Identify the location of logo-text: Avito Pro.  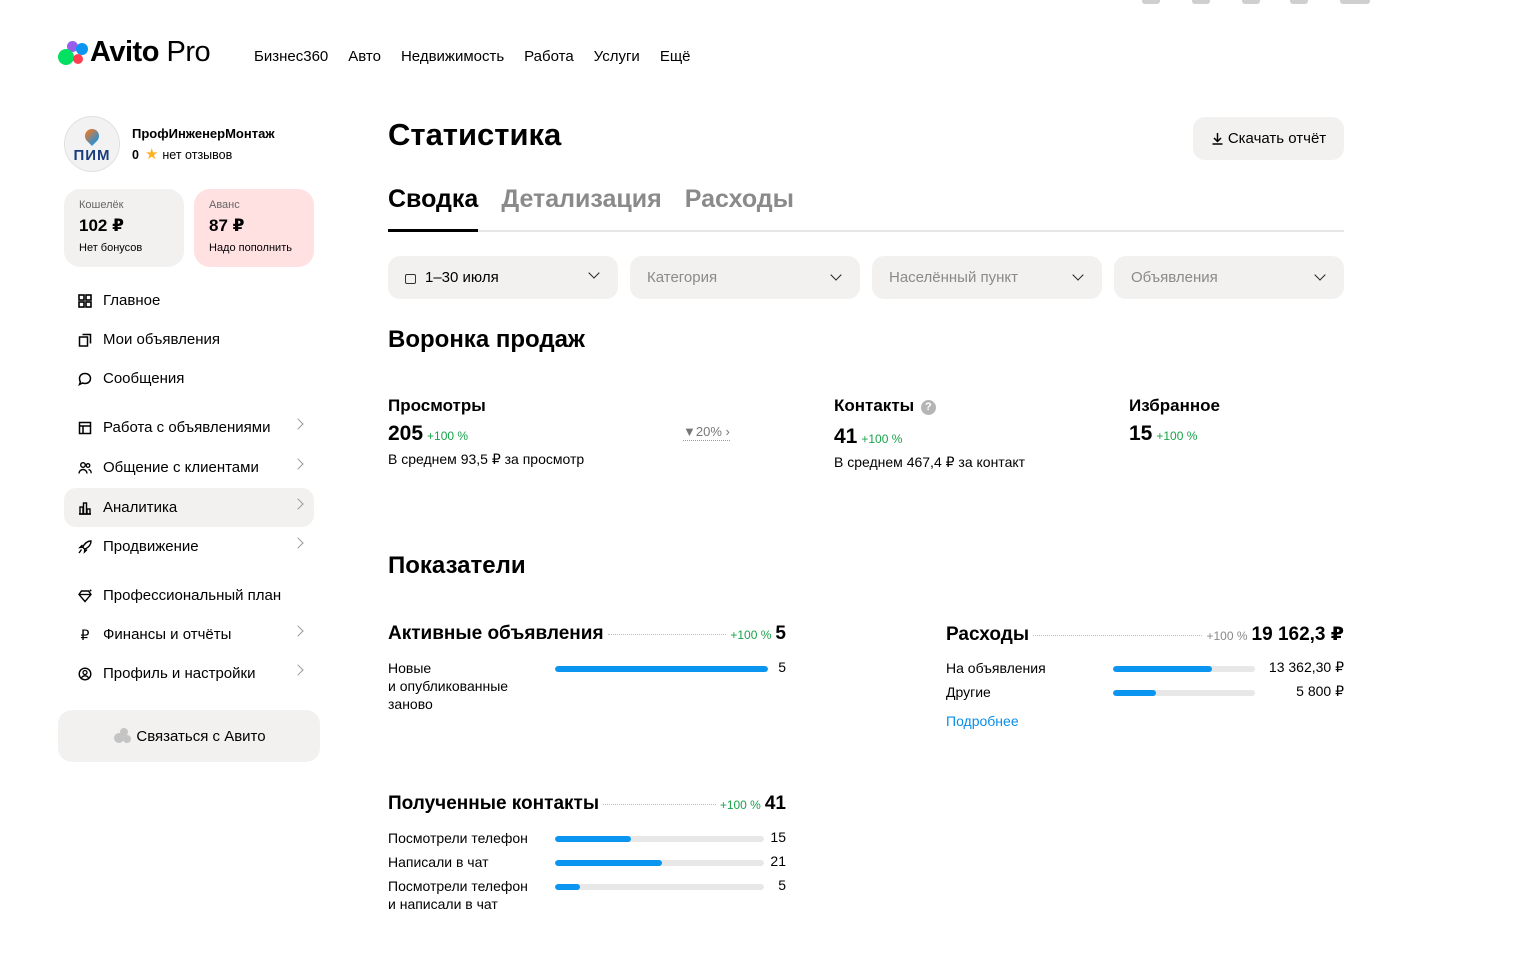
(150, 52).